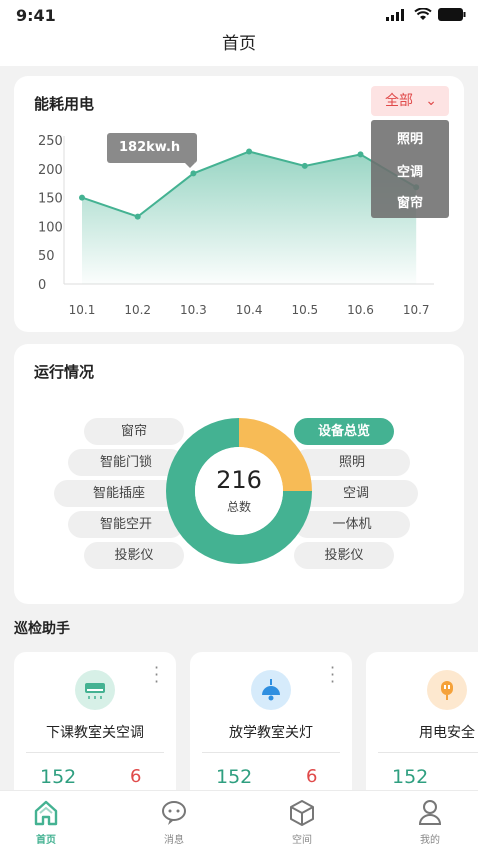  What do you see at coordinates (50, 141) in the screenshot?
I see `y-tick-label: 250` at bounding box center [50, 141].